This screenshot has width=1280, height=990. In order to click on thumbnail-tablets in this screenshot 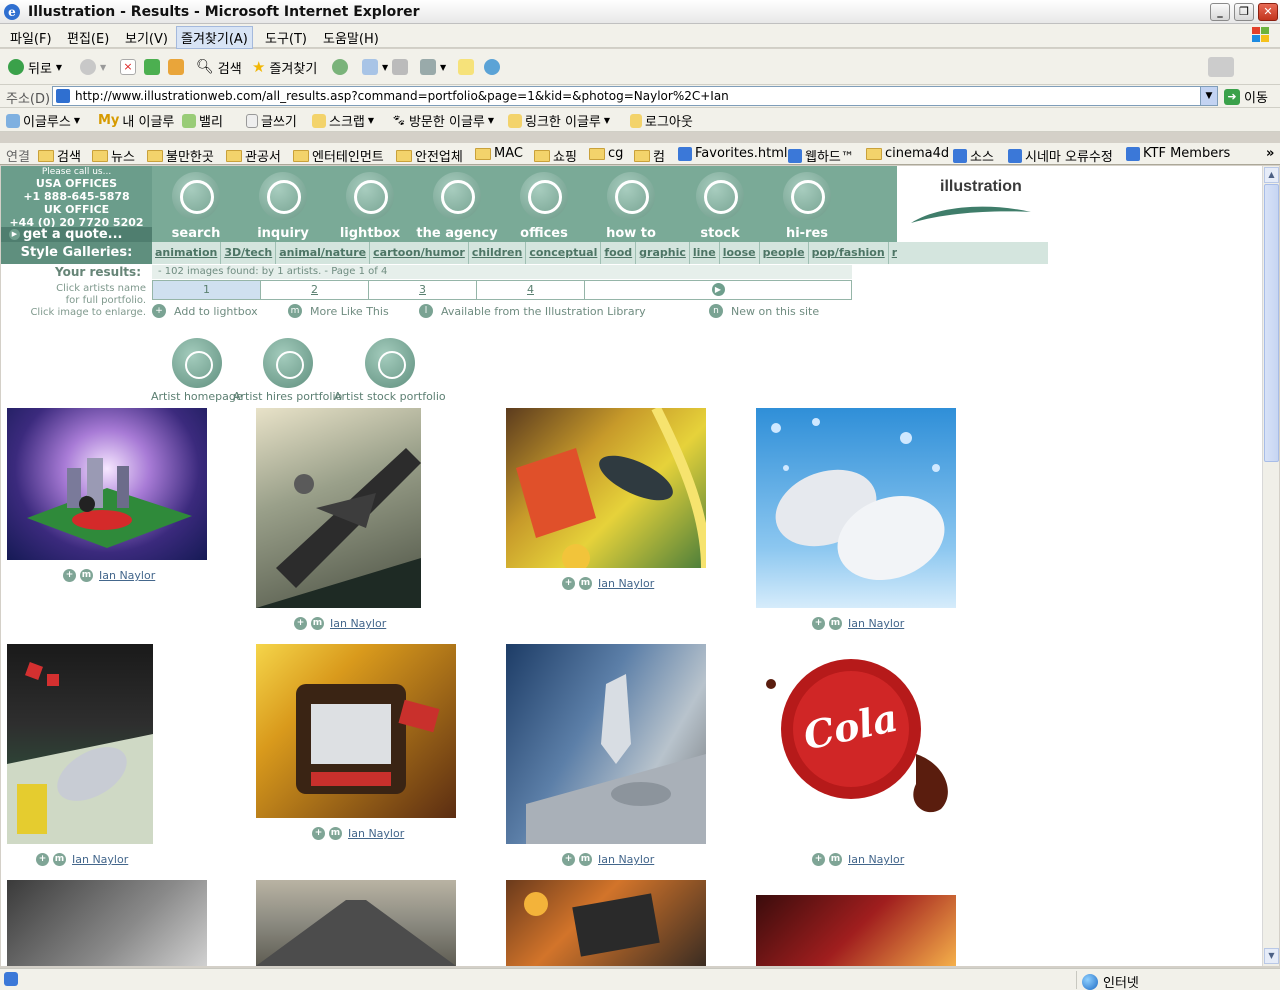, I will do `click(856, 508)`.